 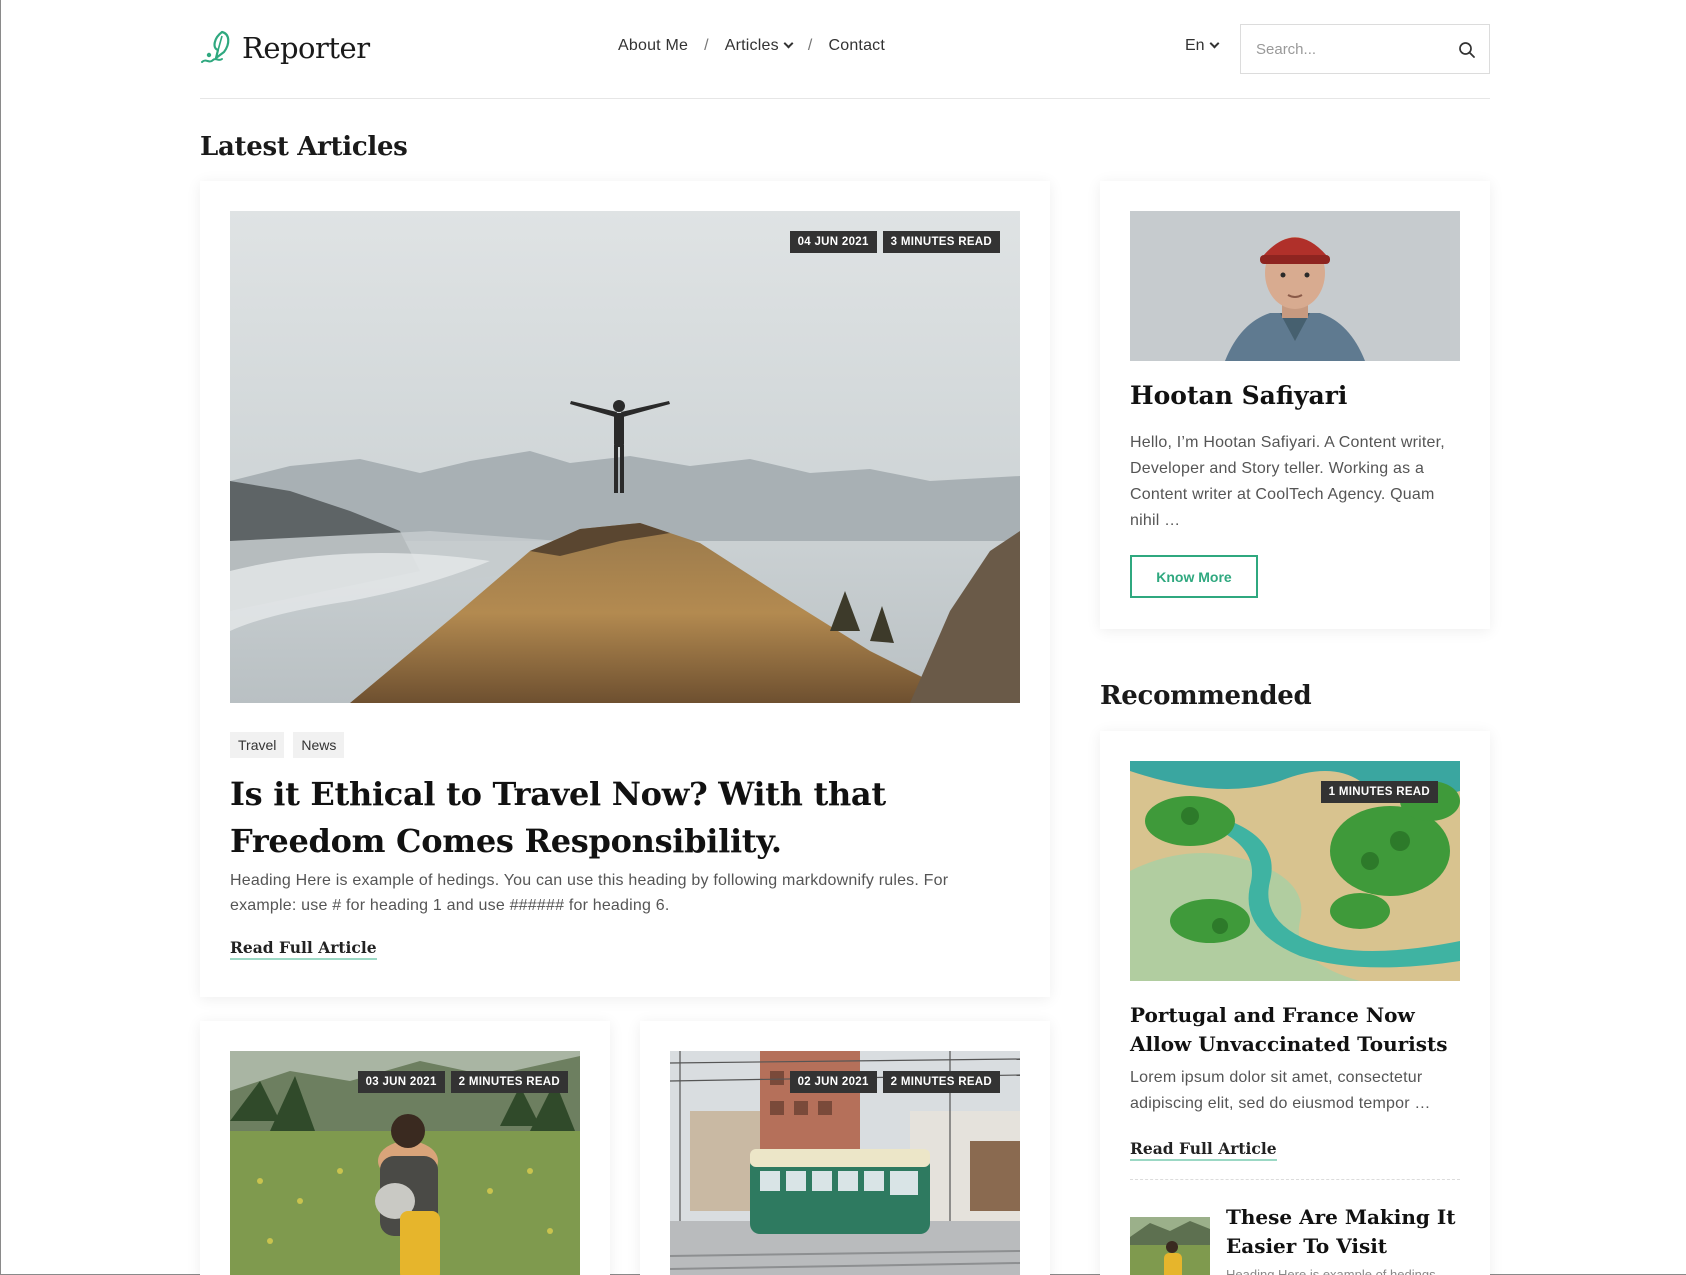 I want to click on search-box, so click(x=1365, y=49).